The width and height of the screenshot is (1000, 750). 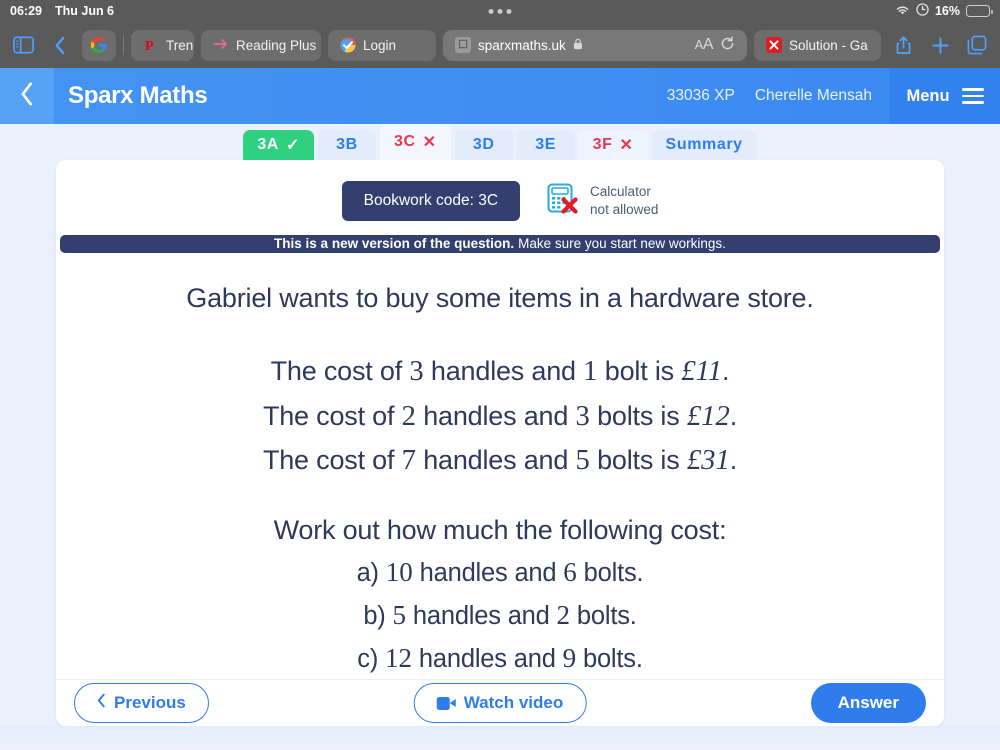 What do you see at coordinates (828, 45) in the screenshot?
I see `safari-tab-label: Solution - Ga` at bounding box center [828, 45].